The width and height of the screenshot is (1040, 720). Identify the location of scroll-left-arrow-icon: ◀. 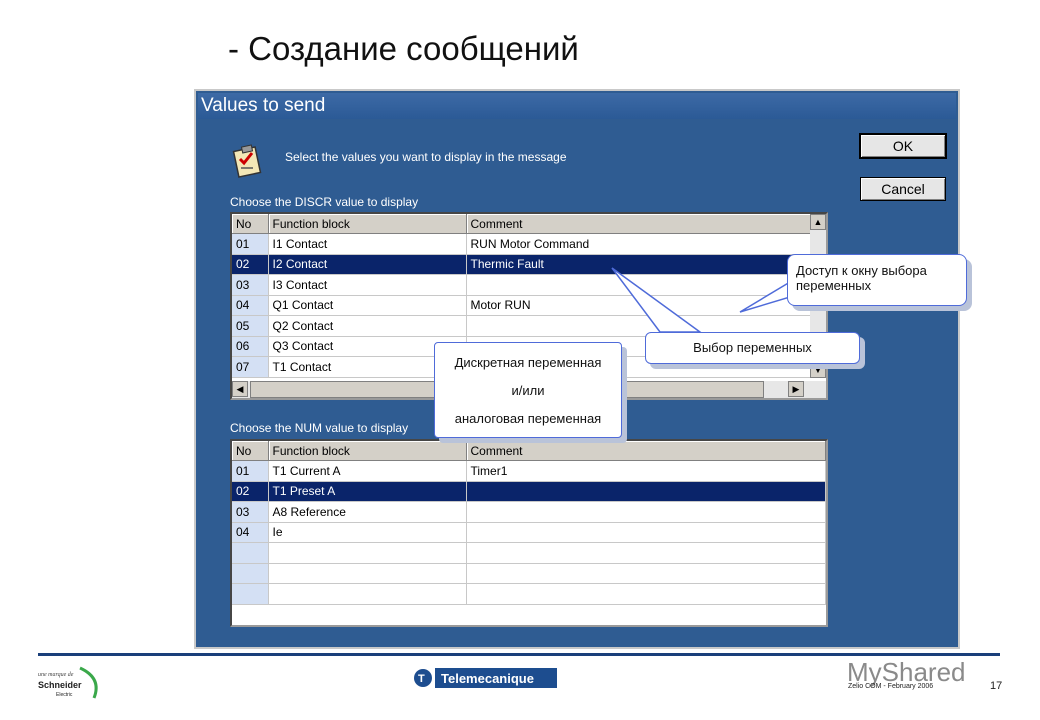
(240, 389).